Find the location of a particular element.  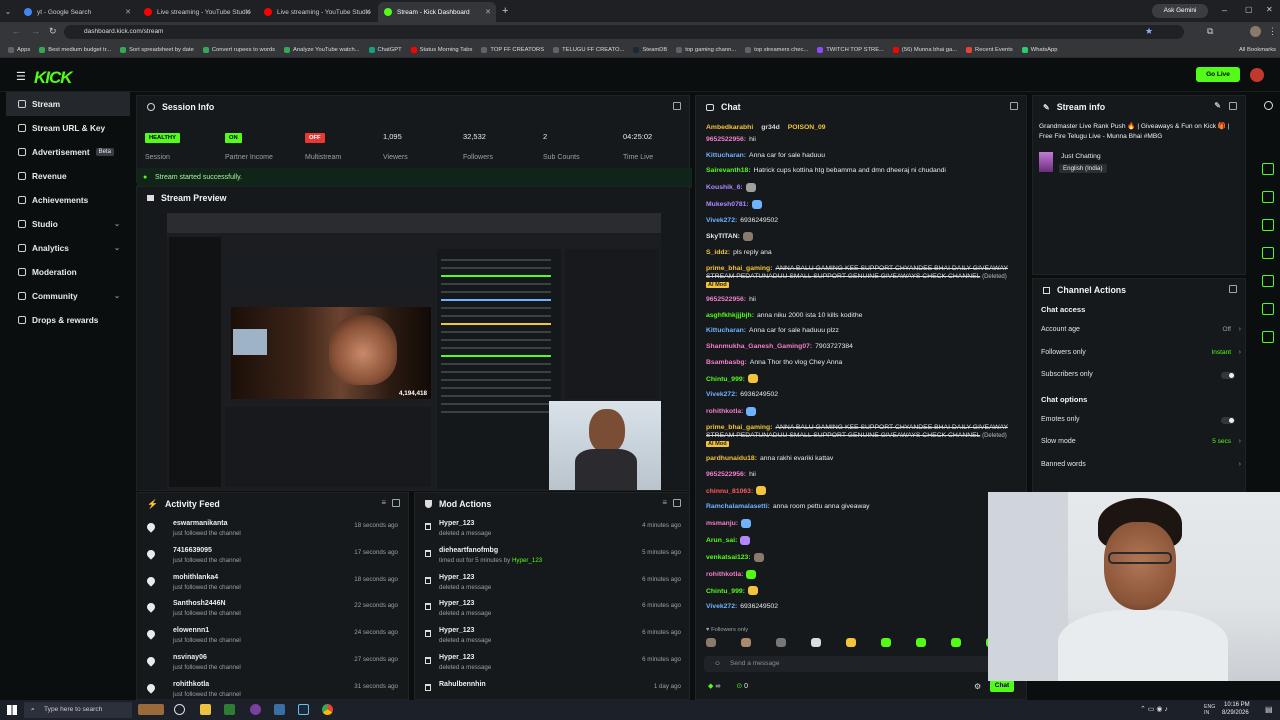

close-window-icon: ✕ is located at coordinates (1269, 9).